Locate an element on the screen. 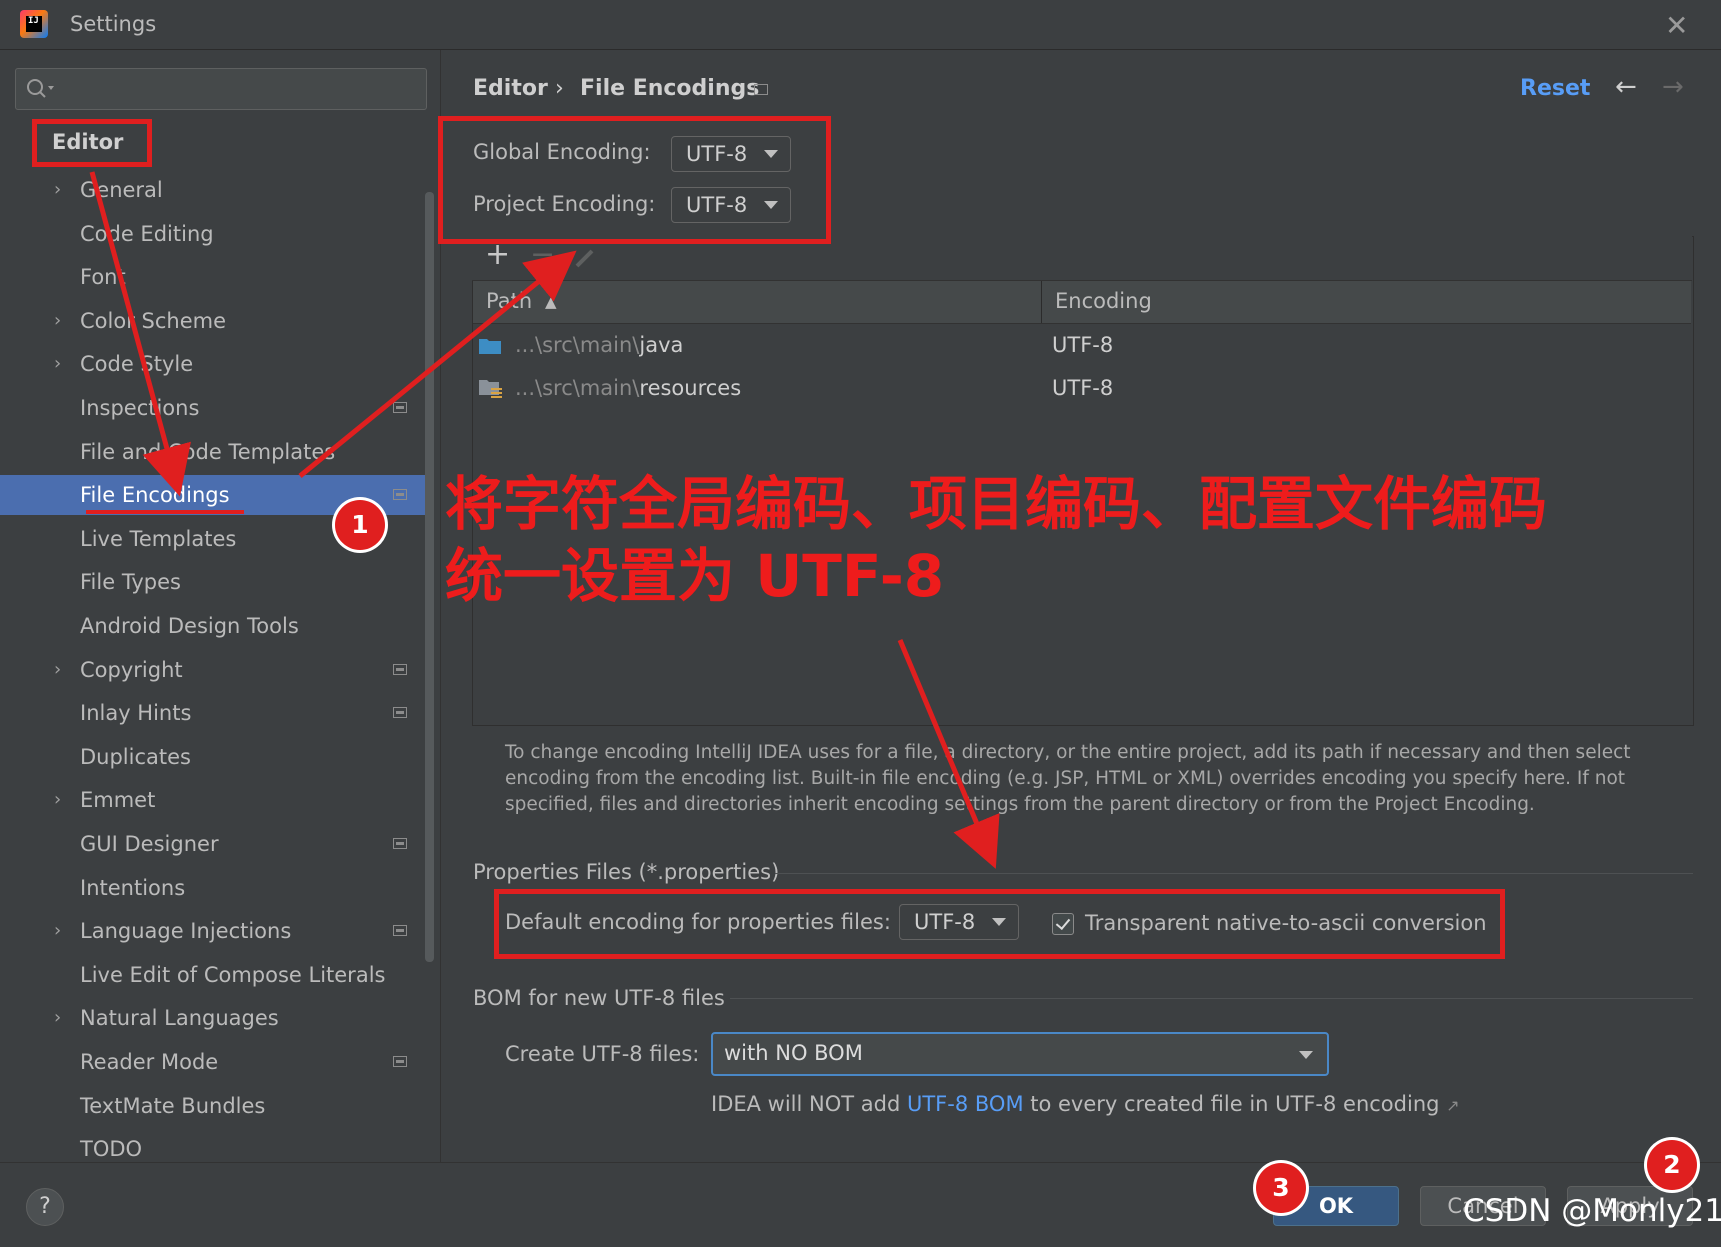  watermark: CSDN @Monly21 is located at coordinates (1592, 1211).